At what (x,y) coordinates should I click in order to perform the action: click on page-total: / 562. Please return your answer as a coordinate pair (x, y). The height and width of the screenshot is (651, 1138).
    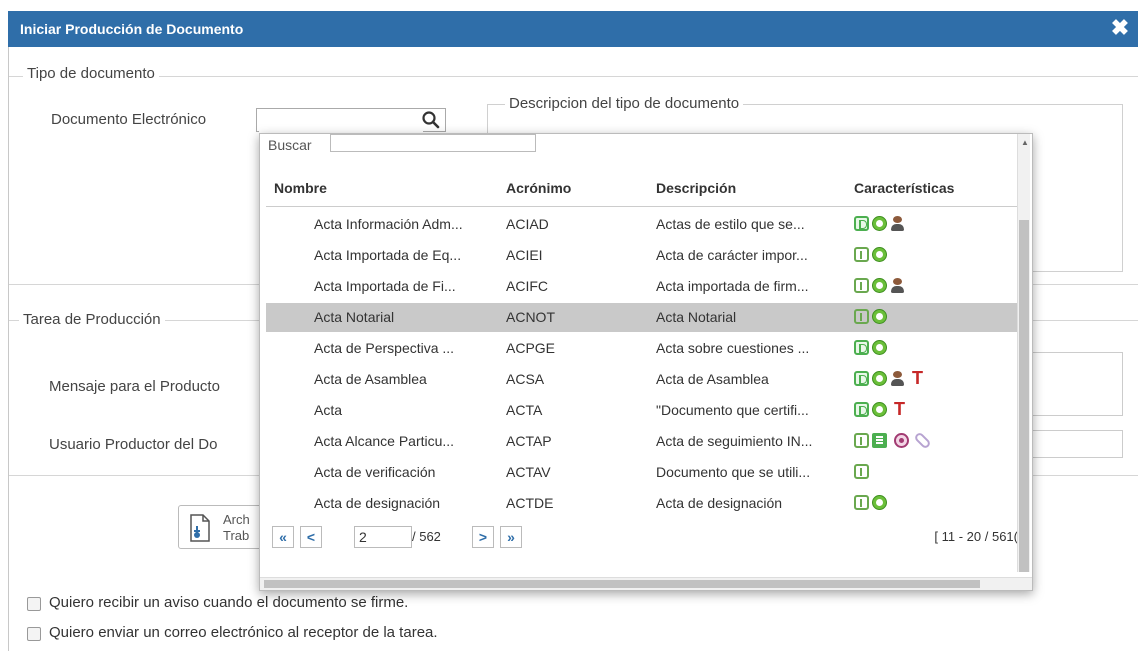
    Looking at the image, I should click on (426, 536).